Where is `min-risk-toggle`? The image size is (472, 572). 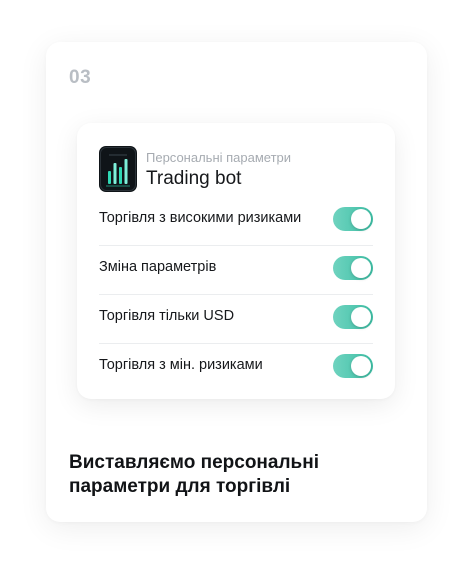 min-risk-toggle is located at coordinates (353, 366).